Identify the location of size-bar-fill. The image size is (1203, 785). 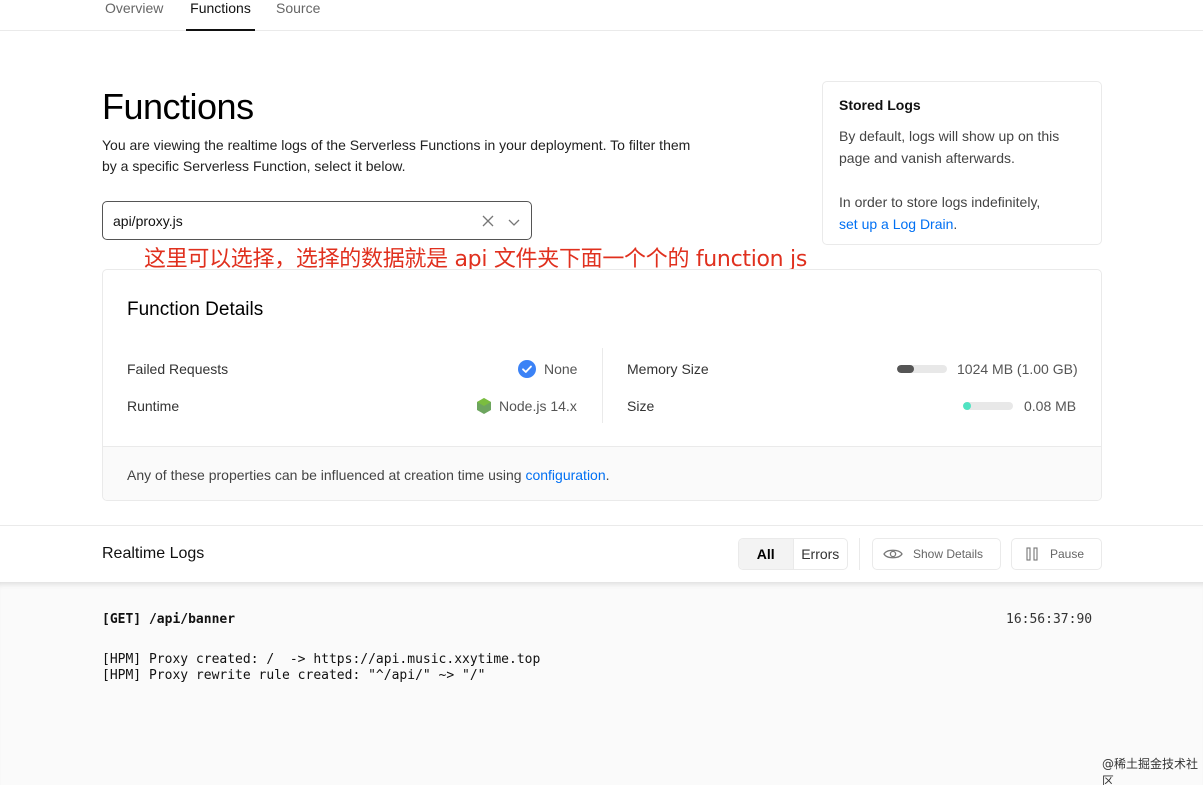
(967, 406).